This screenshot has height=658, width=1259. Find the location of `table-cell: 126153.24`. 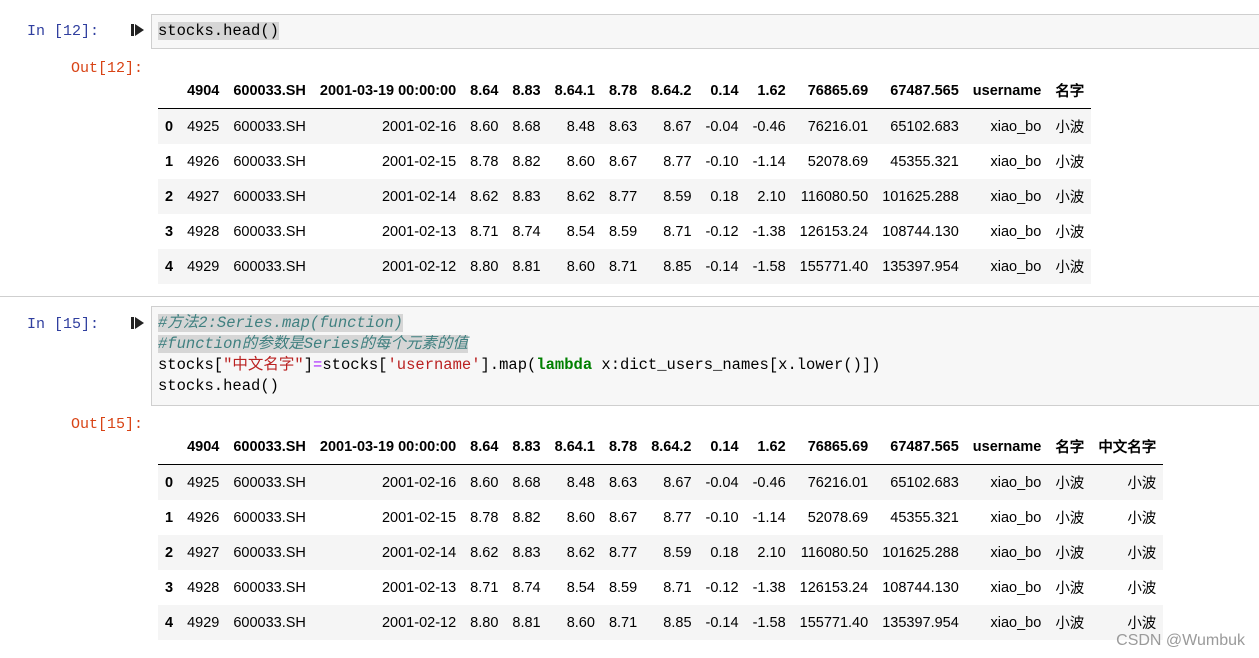

table-cell: 126153.24 is located at coordinates (834, 587).